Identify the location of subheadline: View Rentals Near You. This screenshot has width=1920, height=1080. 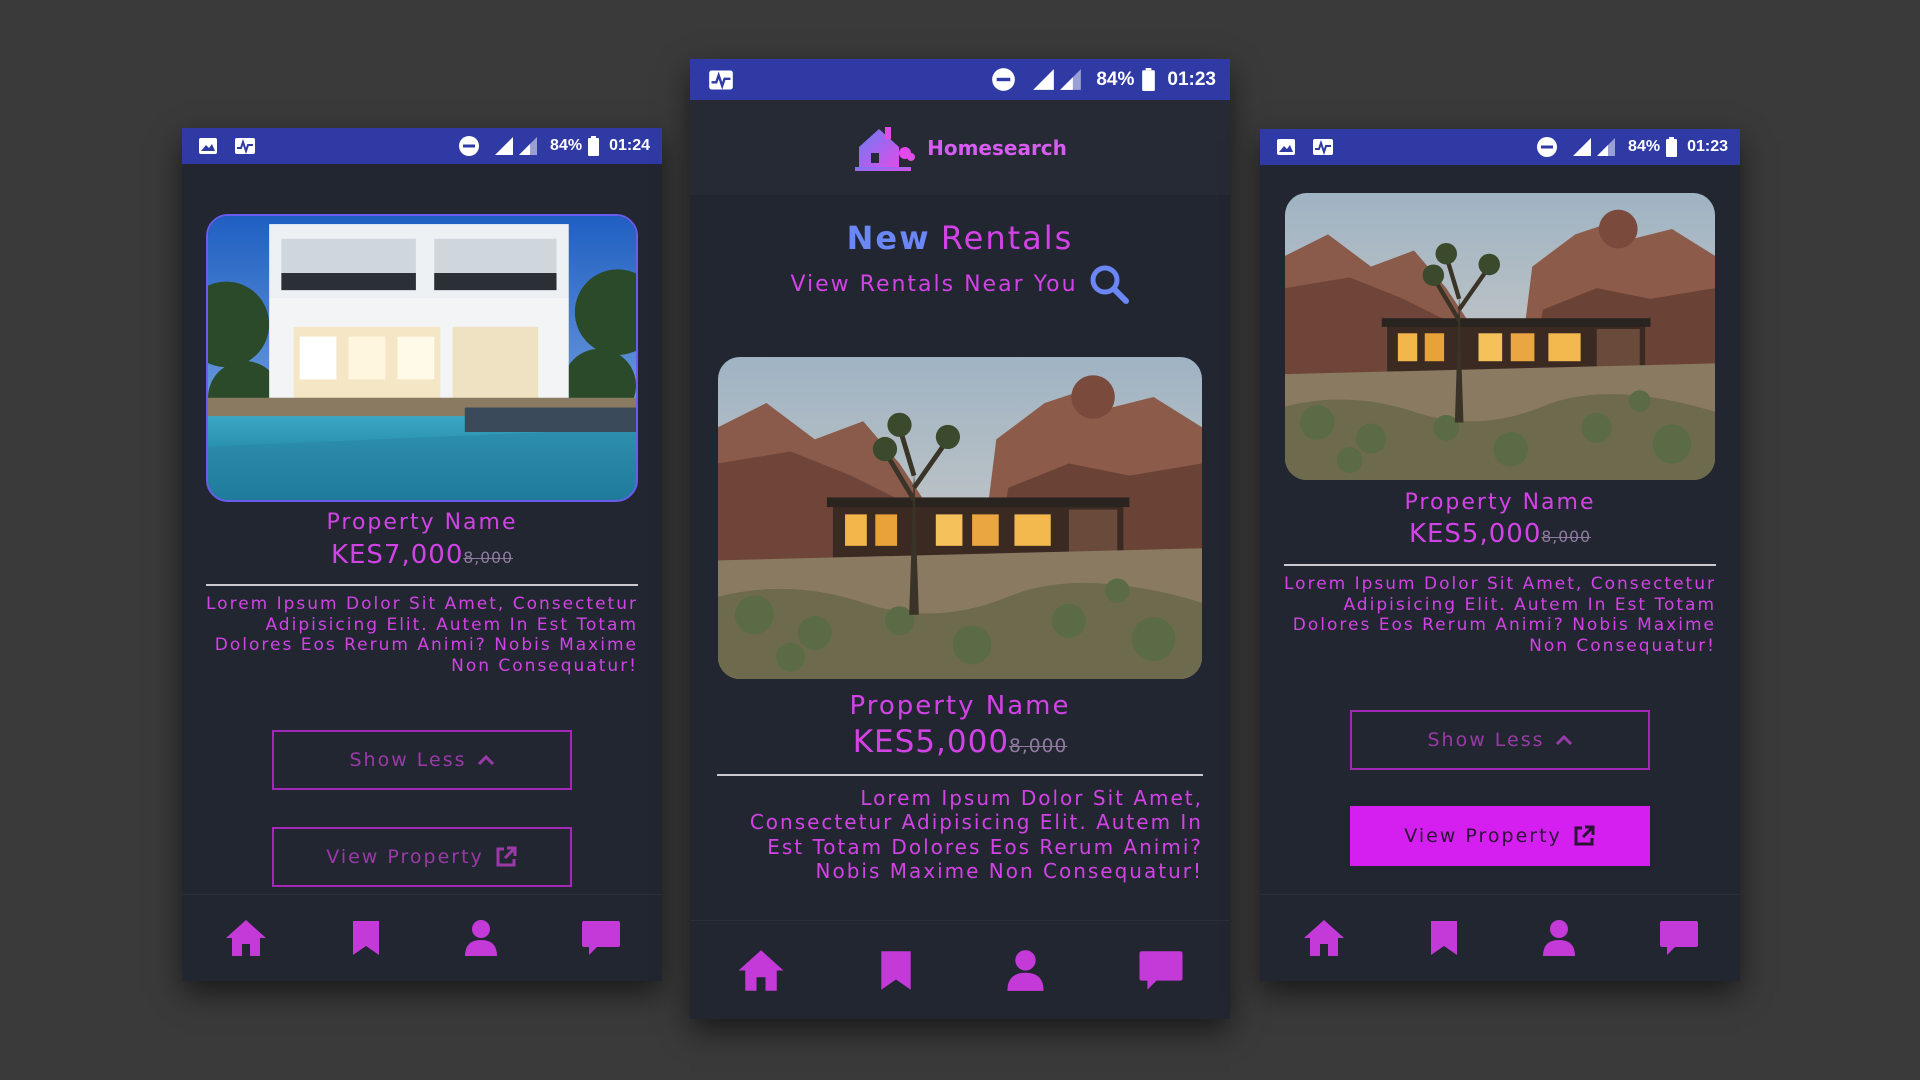
(960, 284).